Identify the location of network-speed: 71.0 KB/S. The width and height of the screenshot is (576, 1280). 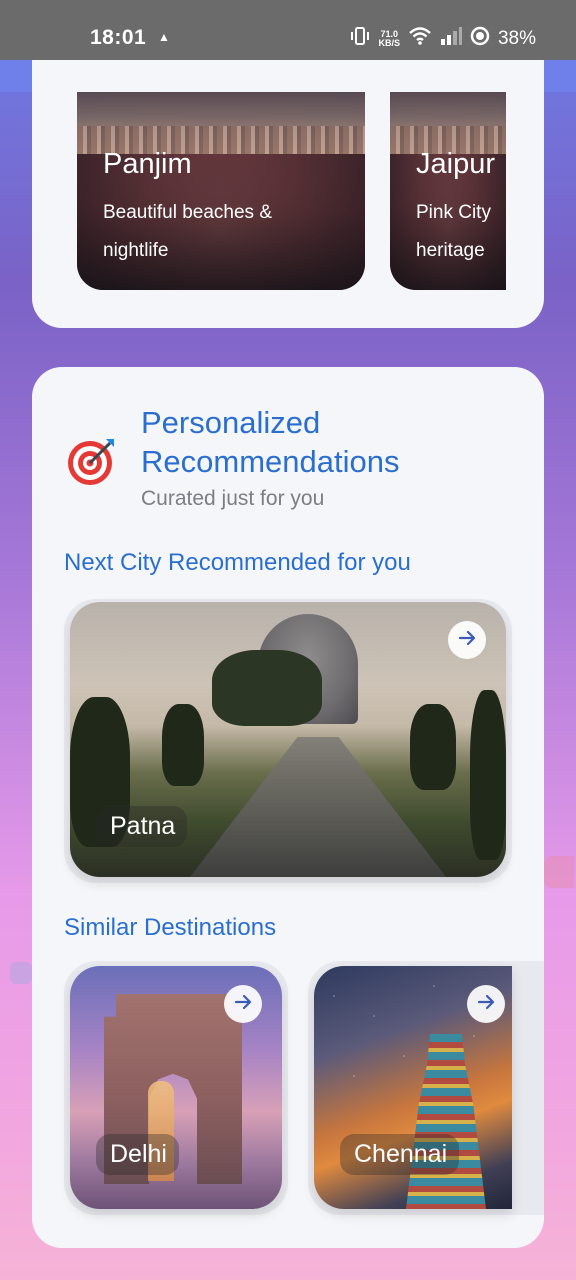
(389, 39).